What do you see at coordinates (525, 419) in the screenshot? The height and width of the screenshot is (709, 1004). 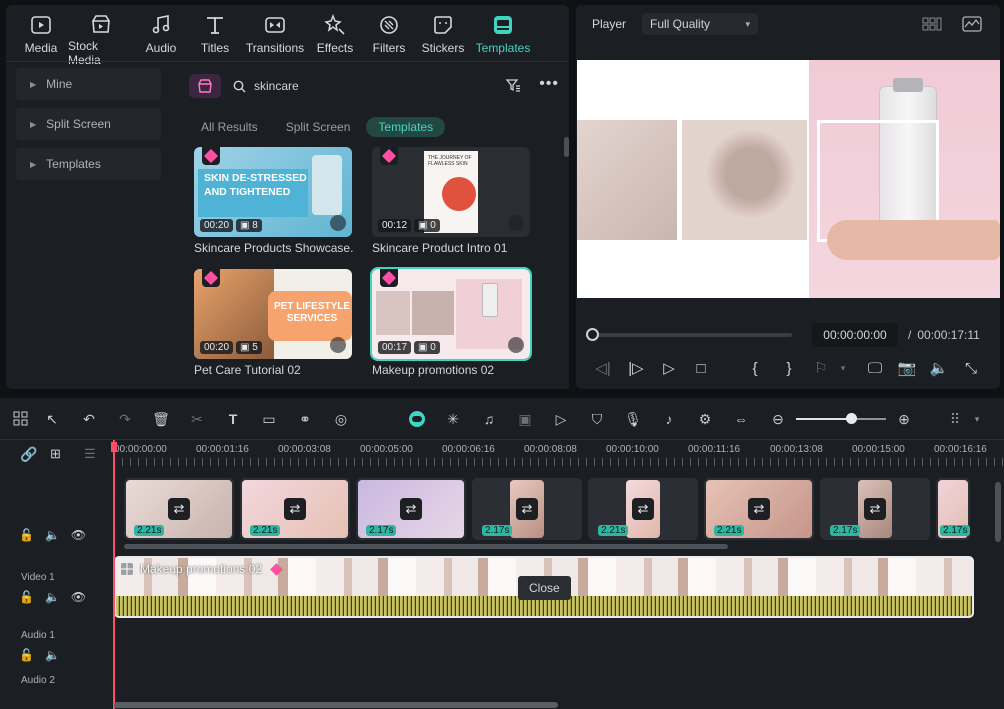 I see `ai-cutout-icon: ▣` at bounding box center [525, 419].